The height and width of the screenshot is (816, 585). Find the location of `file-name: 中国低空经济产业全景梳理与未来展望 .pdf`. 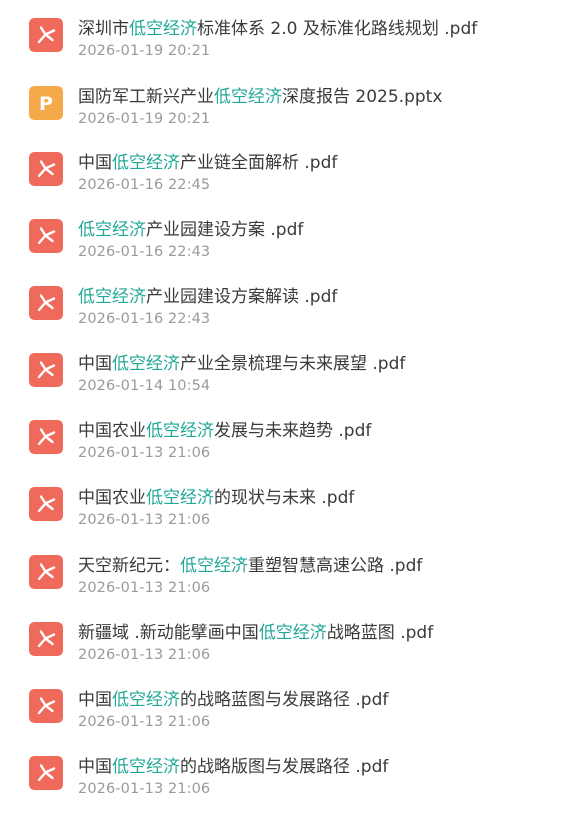

file-name: 中国低空经济产业全景梳理与未来展望 .pdf is located at coordinates (241, 364).